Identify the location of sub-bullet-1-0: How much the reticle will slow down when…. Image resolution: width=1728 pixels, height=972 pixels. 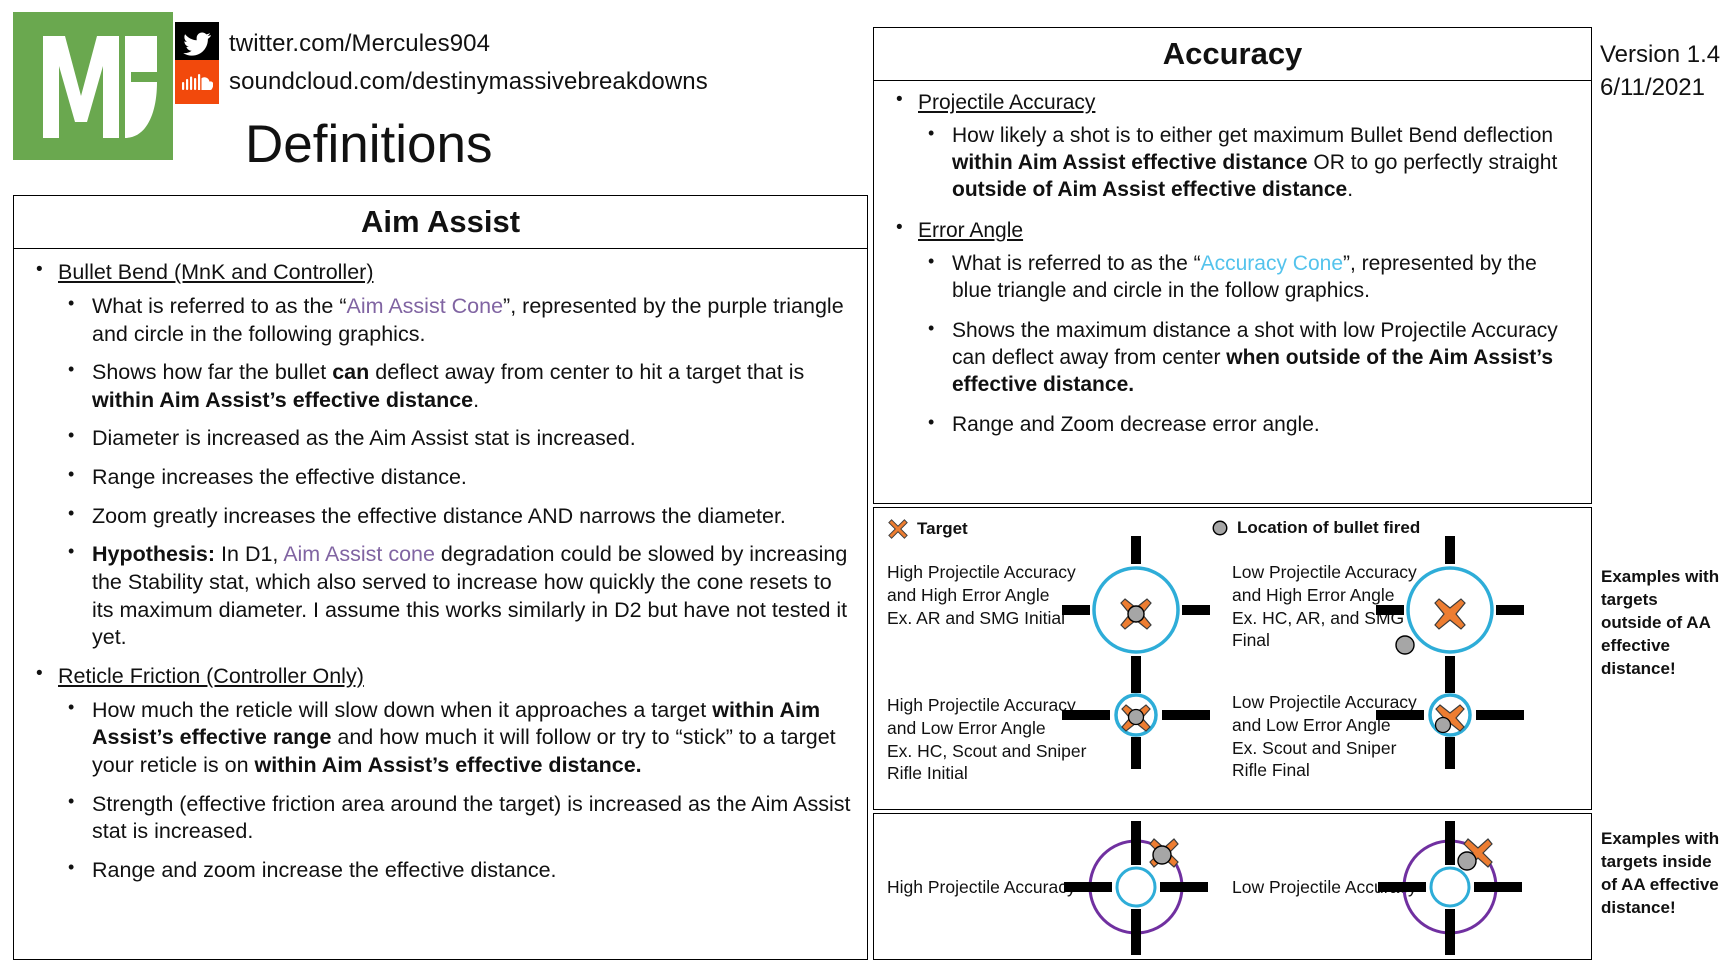
(455, 738).